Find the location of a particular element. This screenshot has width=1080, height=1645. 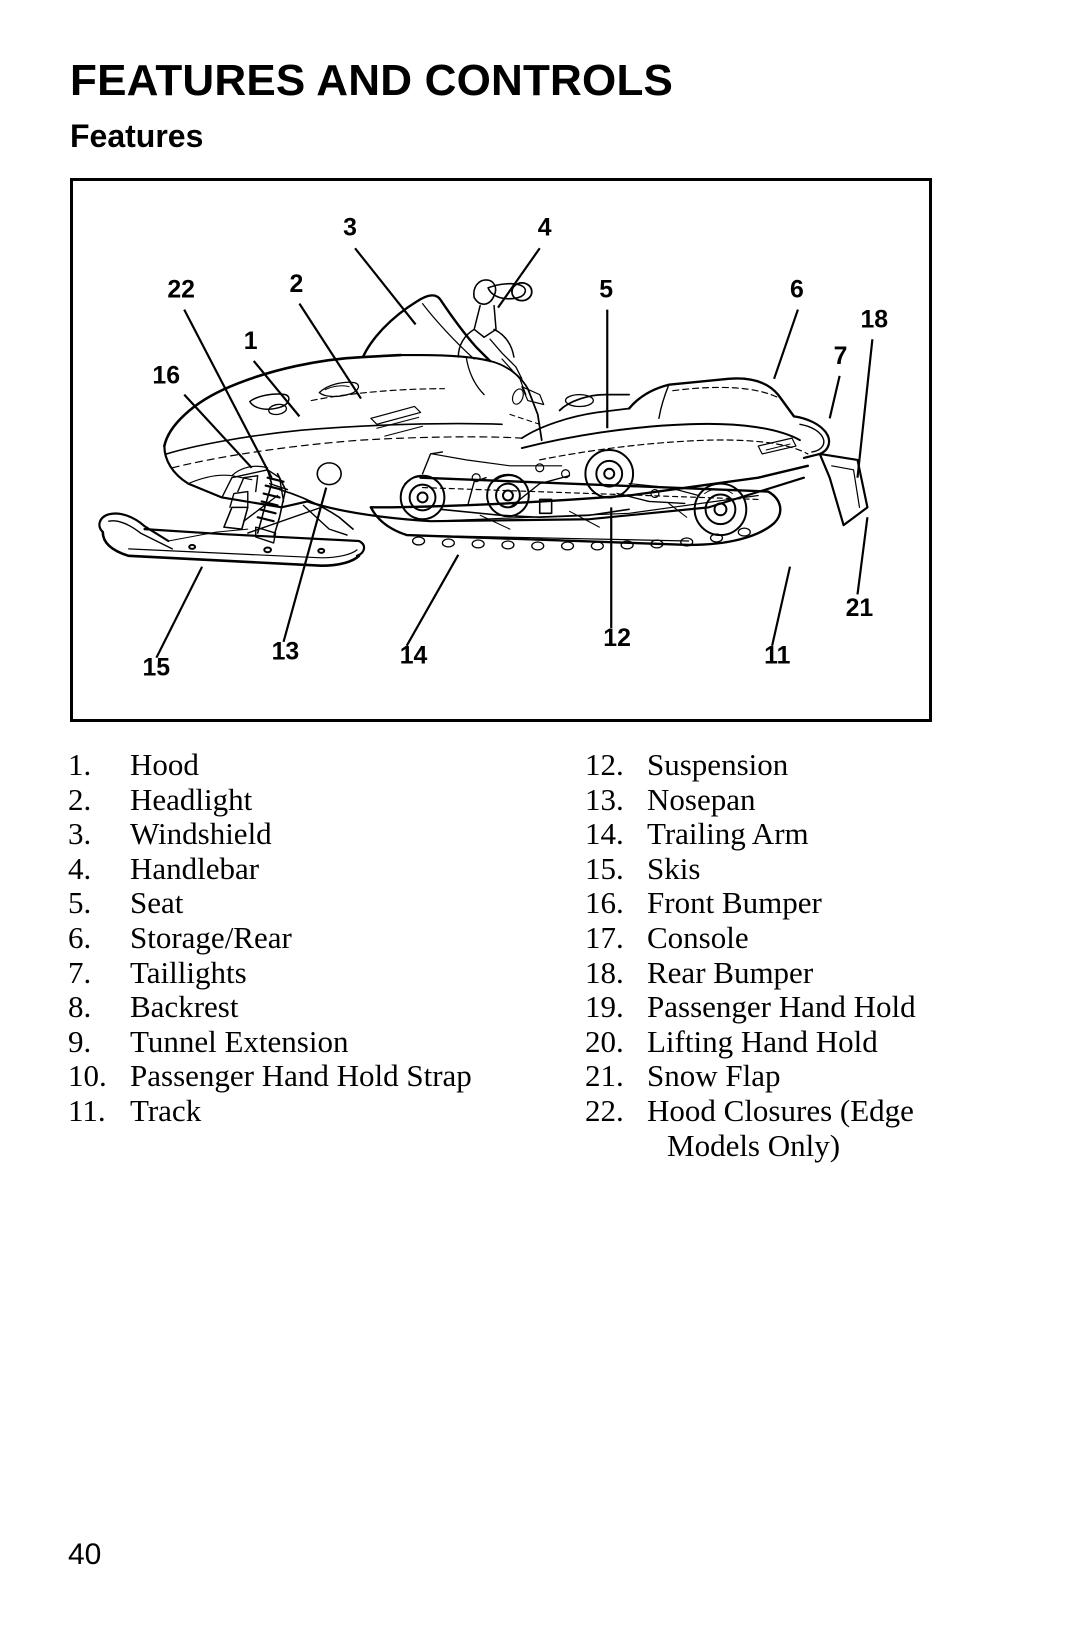

parts-list-item-label: Taillights is located at coordinates (188, 972).